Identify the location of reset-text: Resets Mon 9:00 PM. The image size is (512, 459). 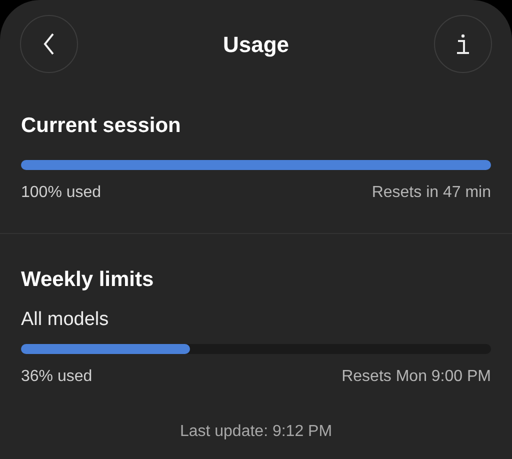
(416, 377).